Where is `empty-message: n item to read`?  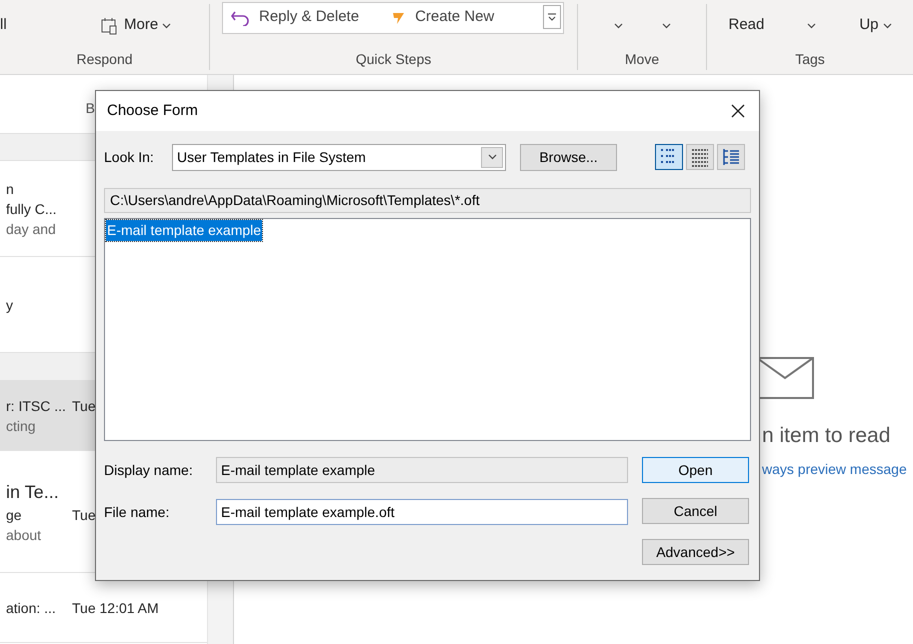 empty-message: n item to read is located at coordinates (826, 436).